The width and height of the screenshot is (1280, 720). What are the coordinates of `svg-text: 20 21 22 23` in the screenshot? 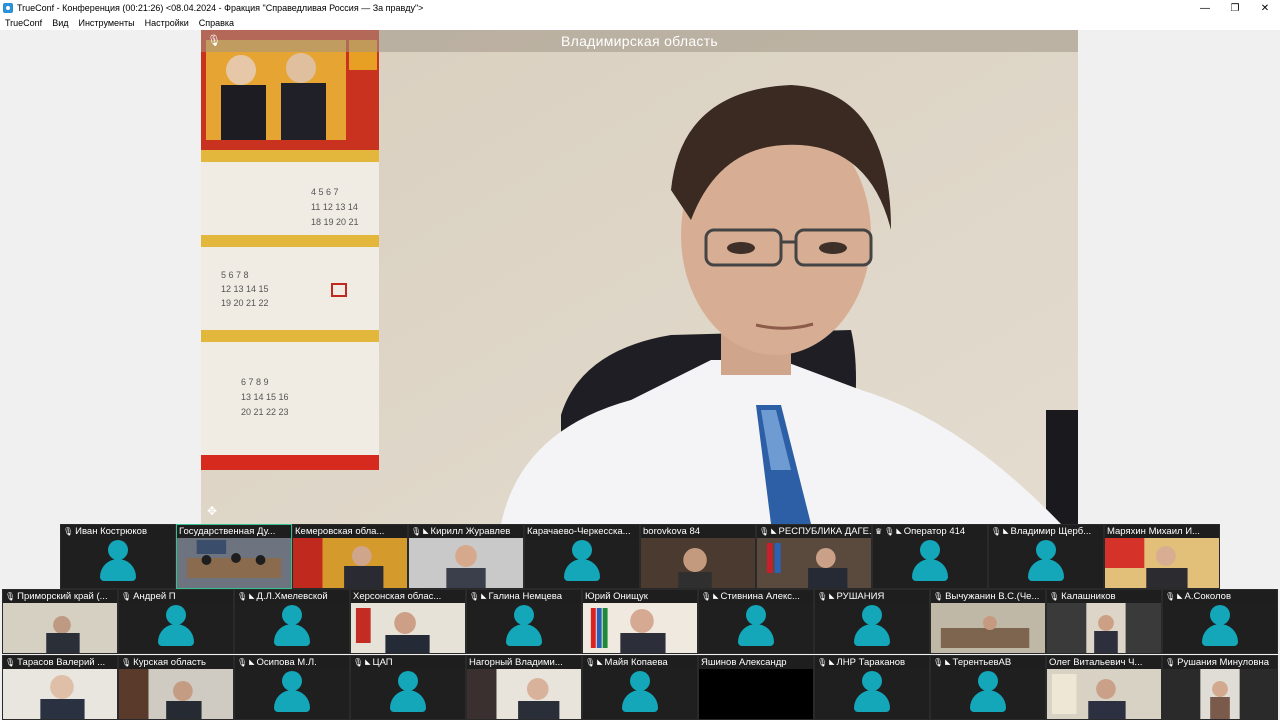 It's located at (265, 412).